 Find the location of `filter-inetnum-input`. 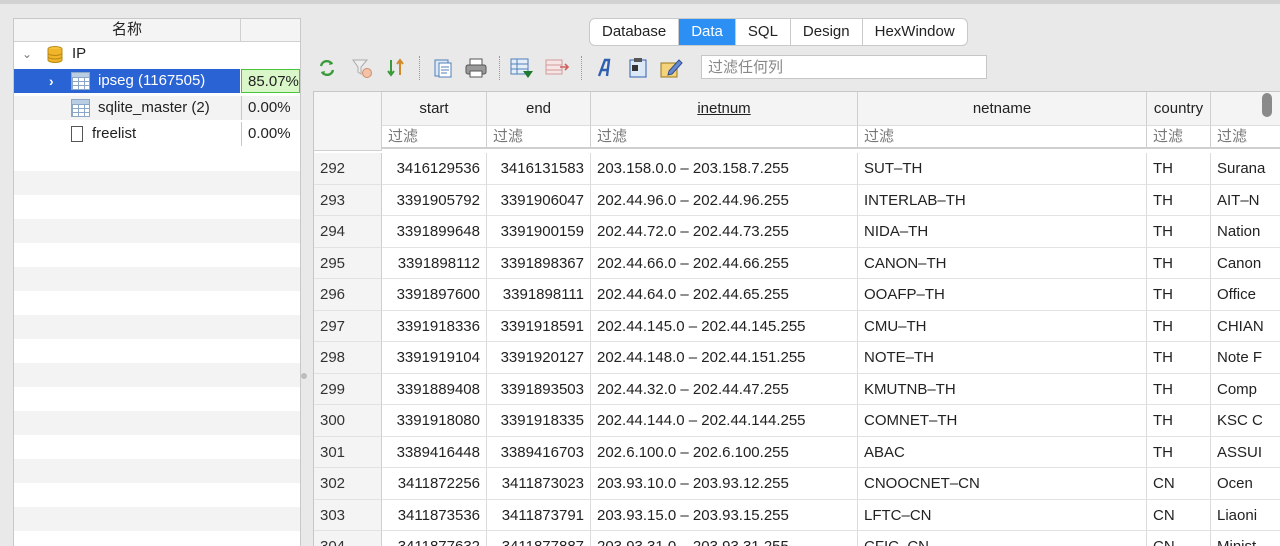

filter-inetnum-input is located at coordinates (724, 136).